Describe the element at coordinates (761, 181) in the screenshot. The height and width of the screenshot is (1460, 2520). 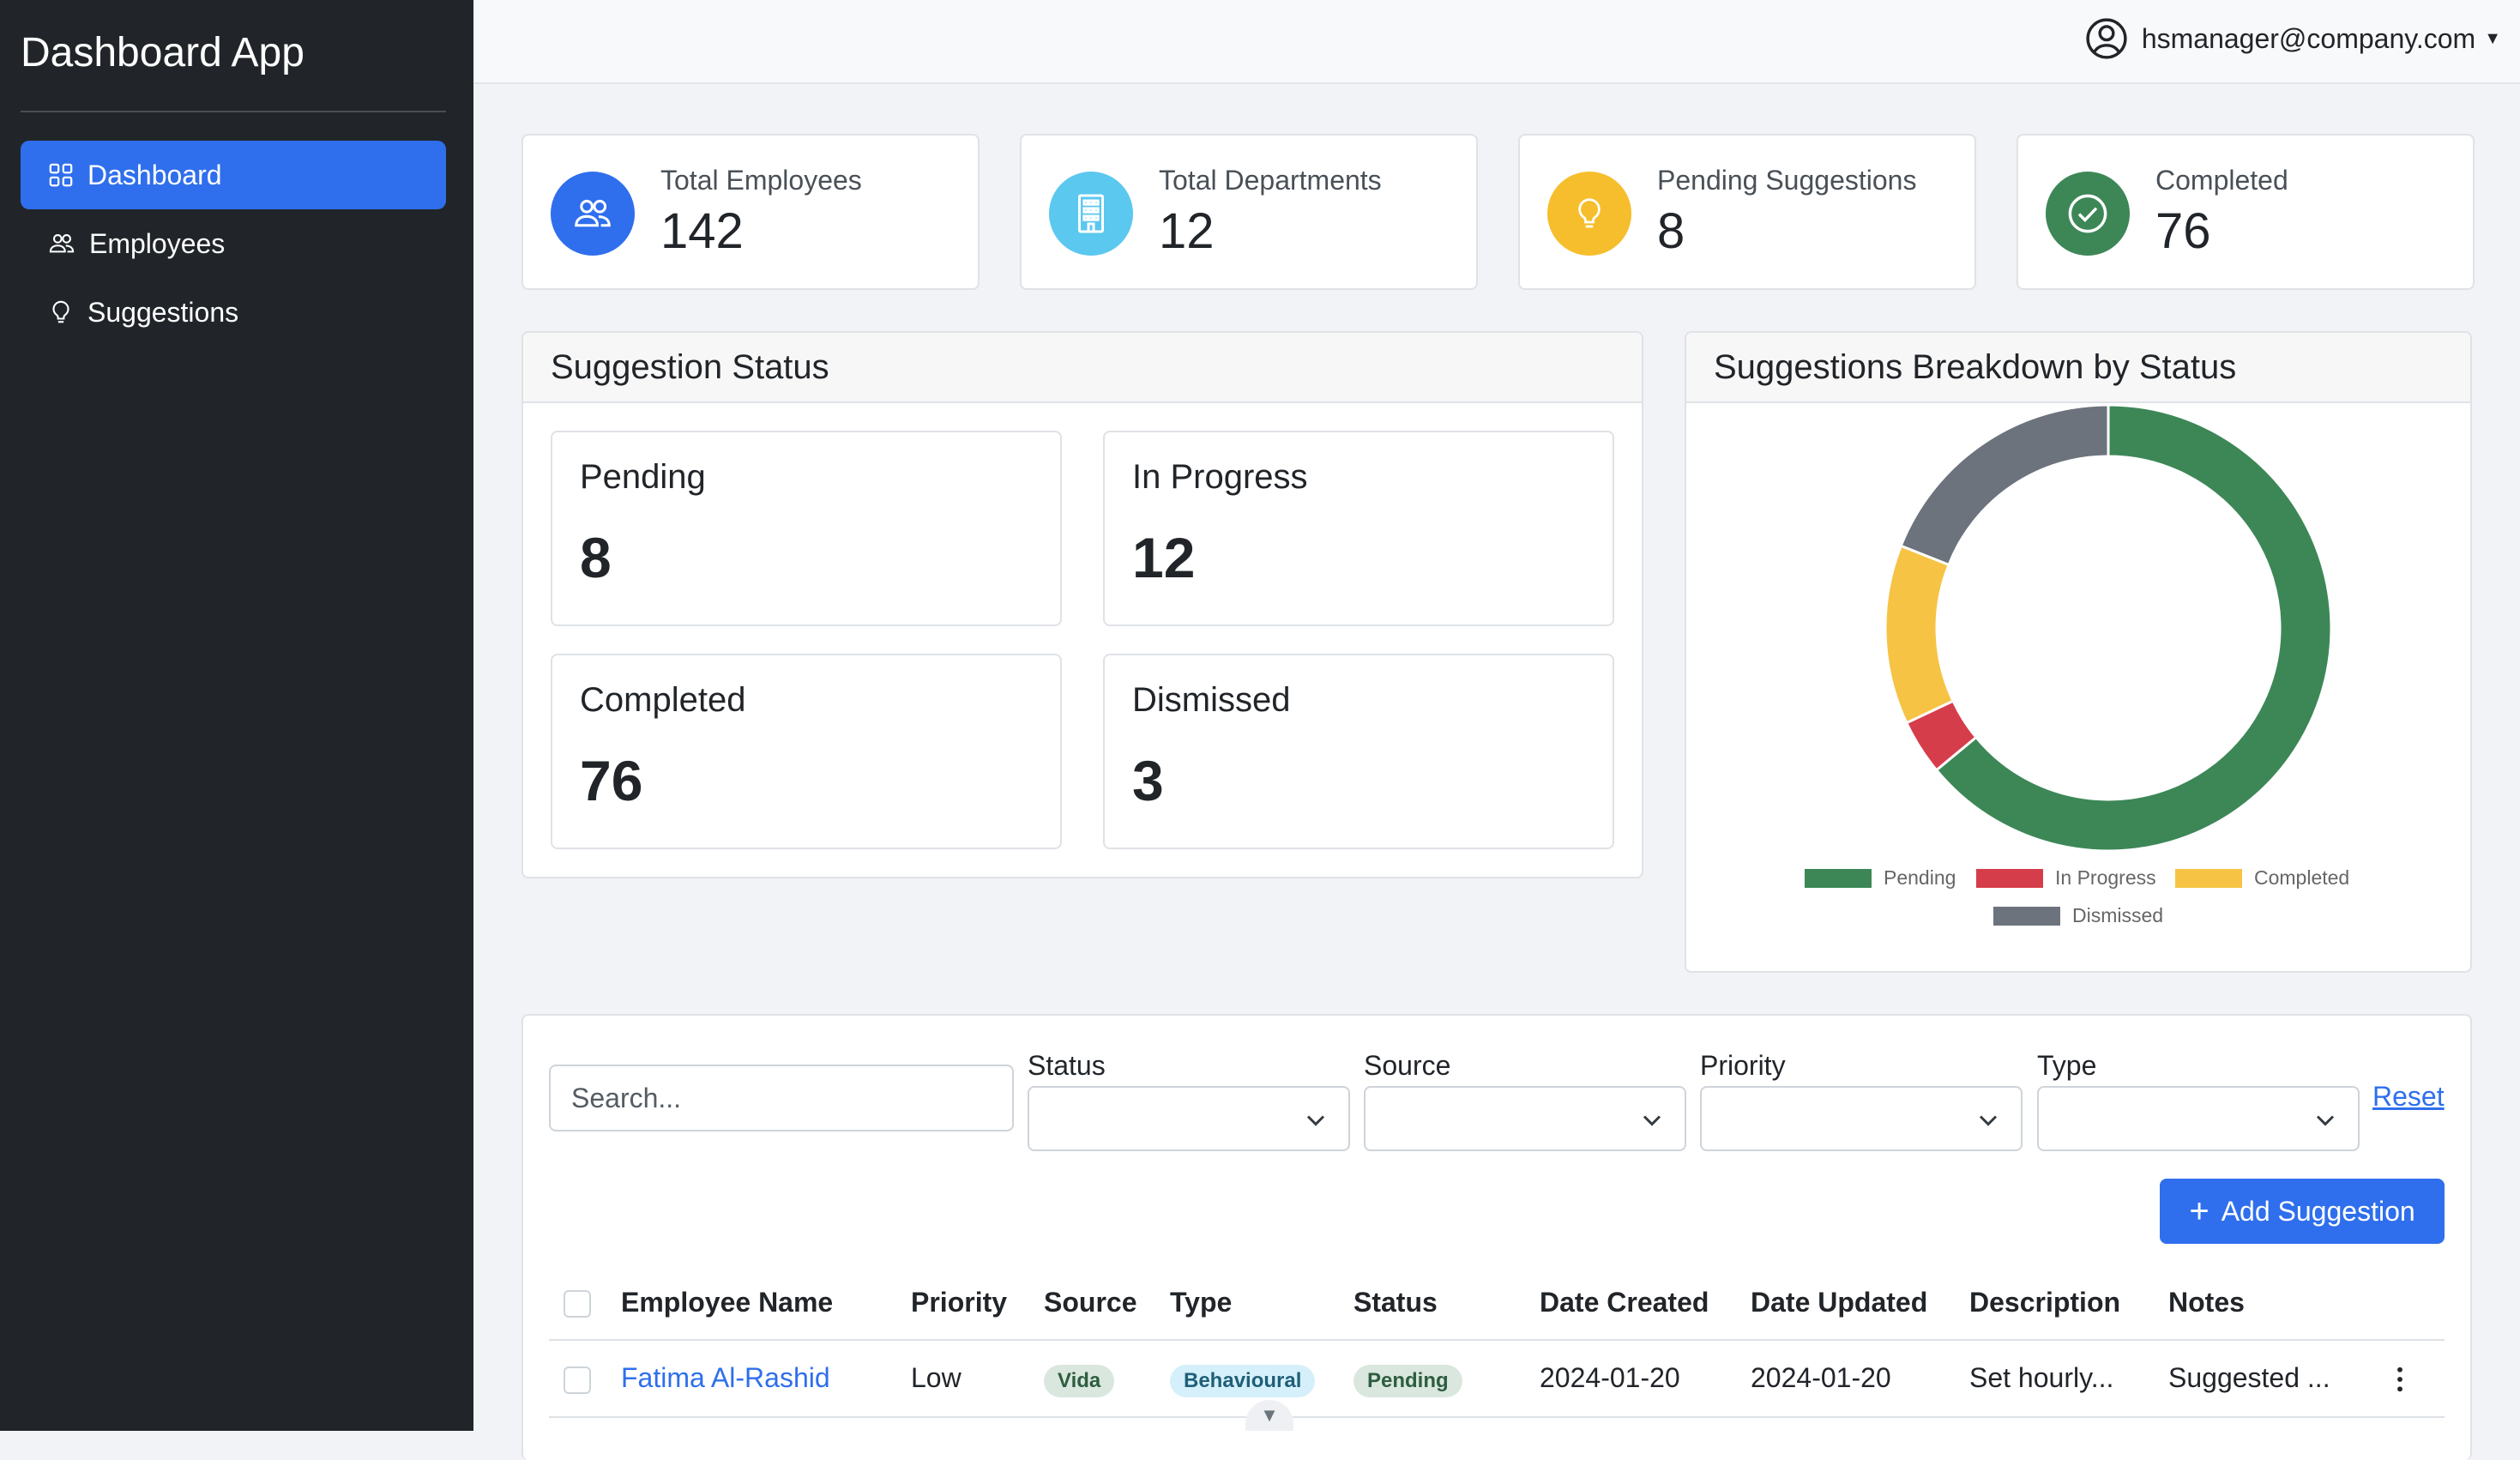
I see `stat-label: Total Employees` at that location.